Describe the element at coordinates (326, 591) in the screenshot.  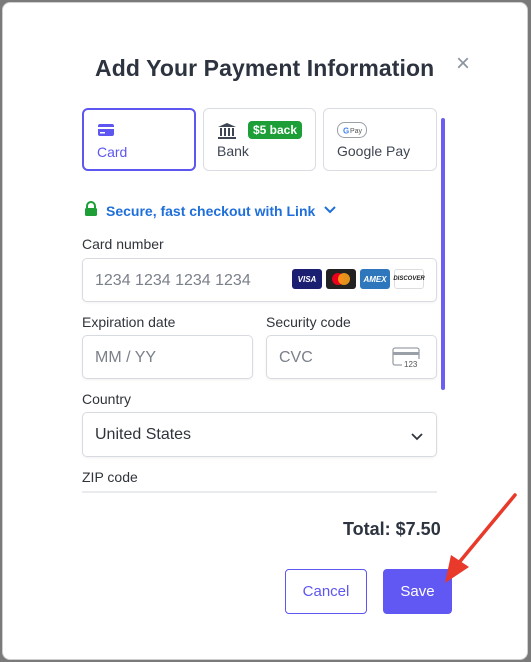
I see `cancel-button: Cancel` at that location.